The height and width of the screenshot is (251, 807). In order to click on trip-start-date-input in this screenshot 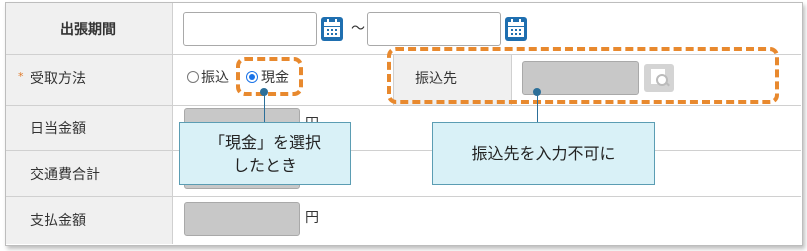, I will do `click(250, 29)`.